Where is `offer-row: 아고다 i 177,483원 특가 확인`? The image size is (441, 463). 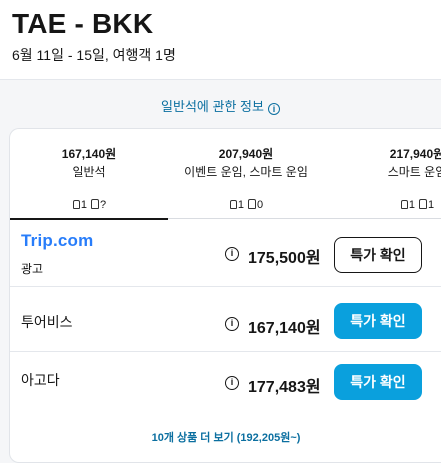
offer-row: 아고다 i 177,483원 특가 확인 is located at coordinates (225, 382).